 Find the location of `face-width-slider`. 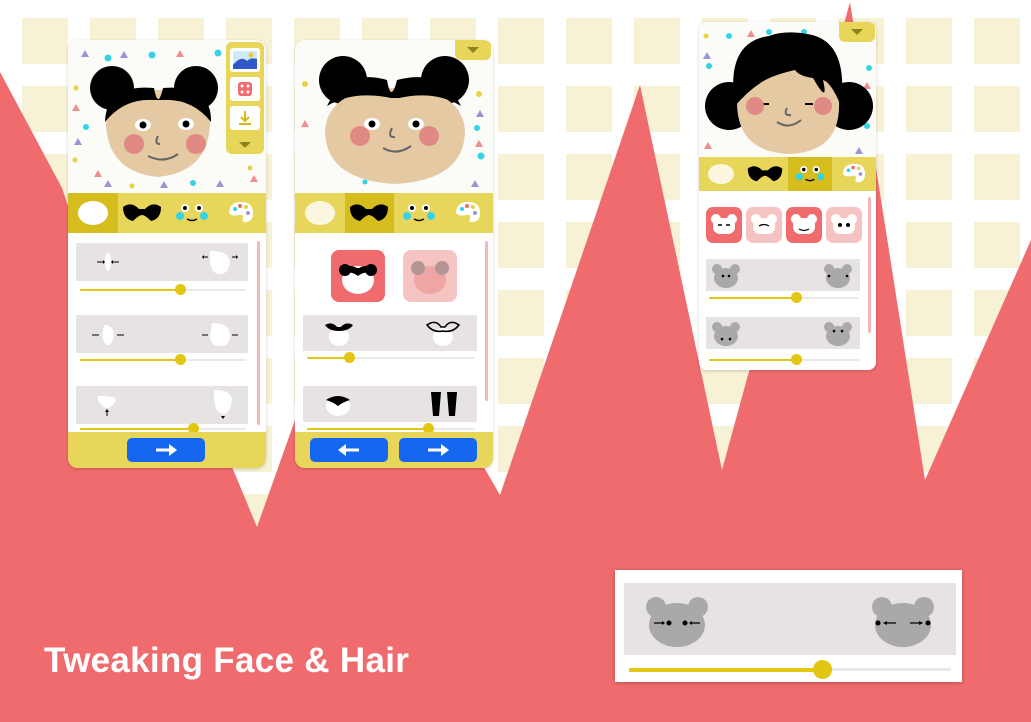

face-width-slider is located at coordinates (163, 290).